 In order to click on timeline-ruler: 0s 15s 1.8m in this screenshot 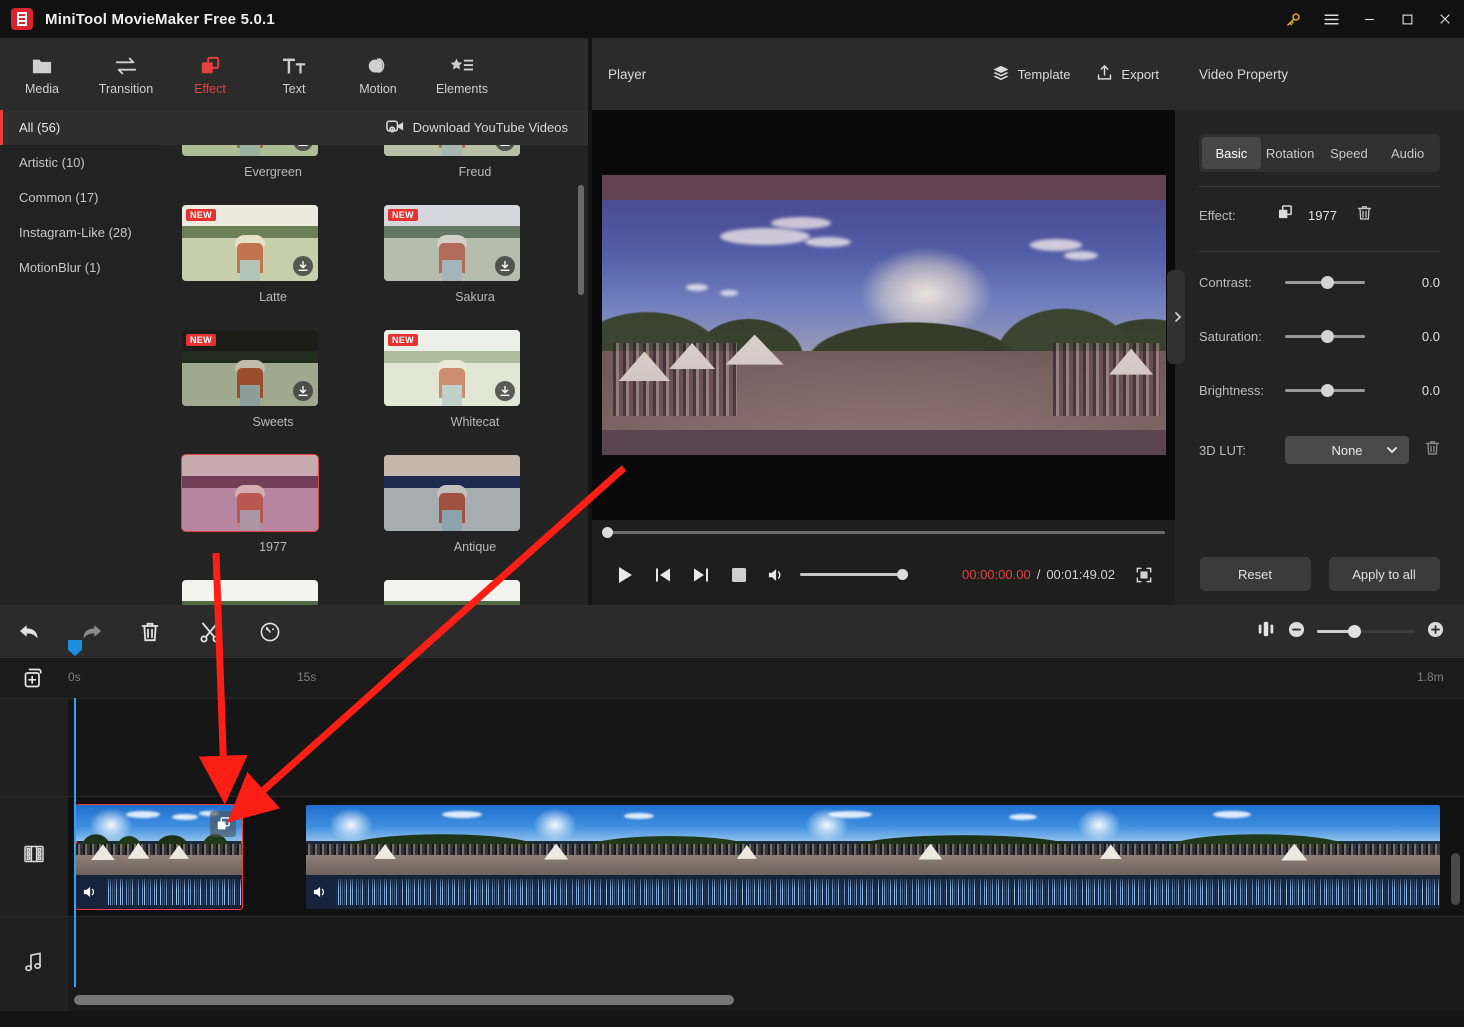, I will do `click(732, 669)`.